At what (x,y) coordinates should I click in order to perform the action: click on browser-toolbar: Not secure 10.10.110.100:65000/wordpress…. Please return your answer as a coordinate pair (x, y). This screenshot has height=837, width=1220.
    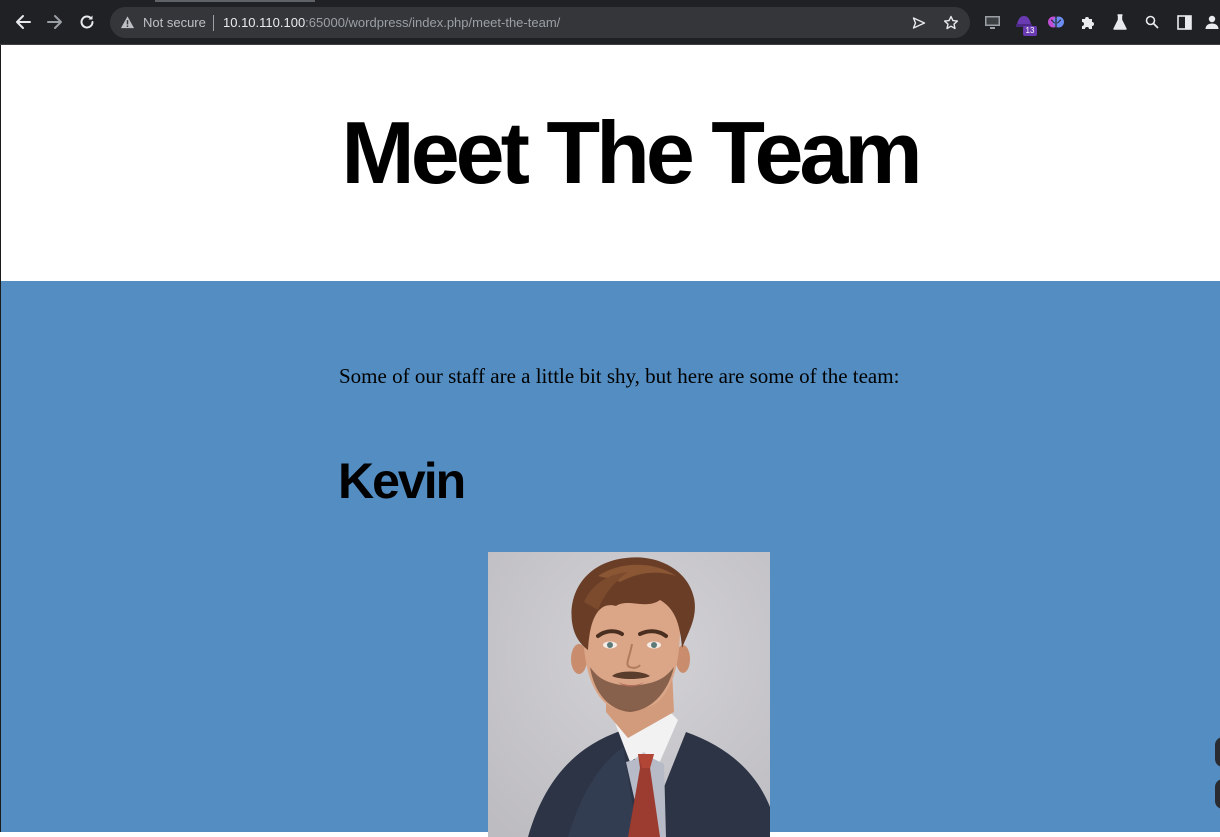
    Looking at the image, I should click on (610, 22).